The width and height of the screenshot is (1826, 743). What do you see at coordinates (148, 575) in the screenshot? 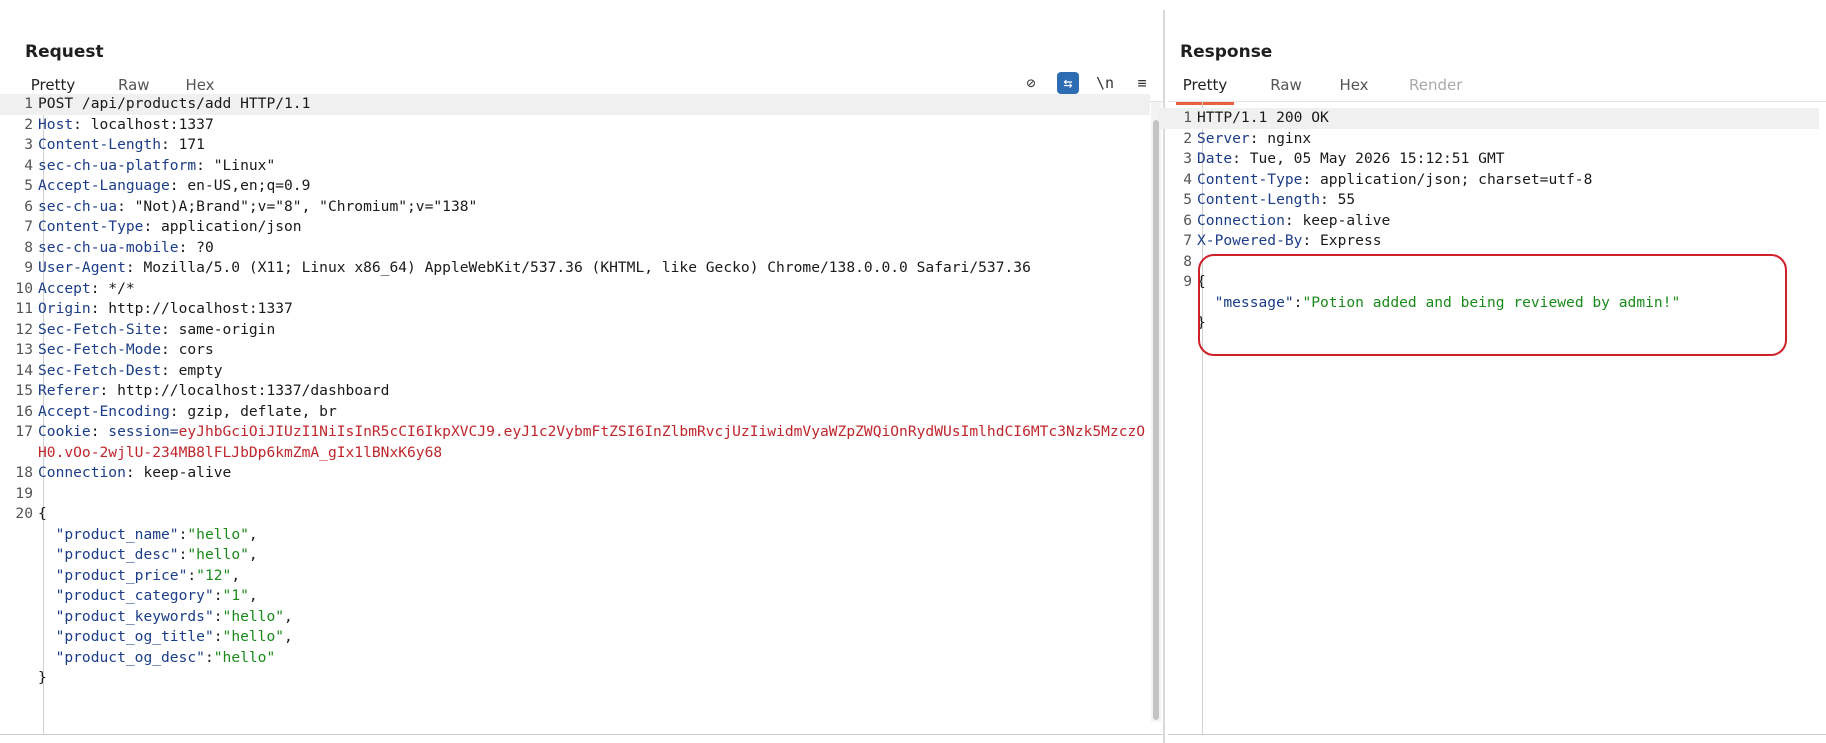
I see `json-field: "product_price":"12",` at bounding box center [148, 575].